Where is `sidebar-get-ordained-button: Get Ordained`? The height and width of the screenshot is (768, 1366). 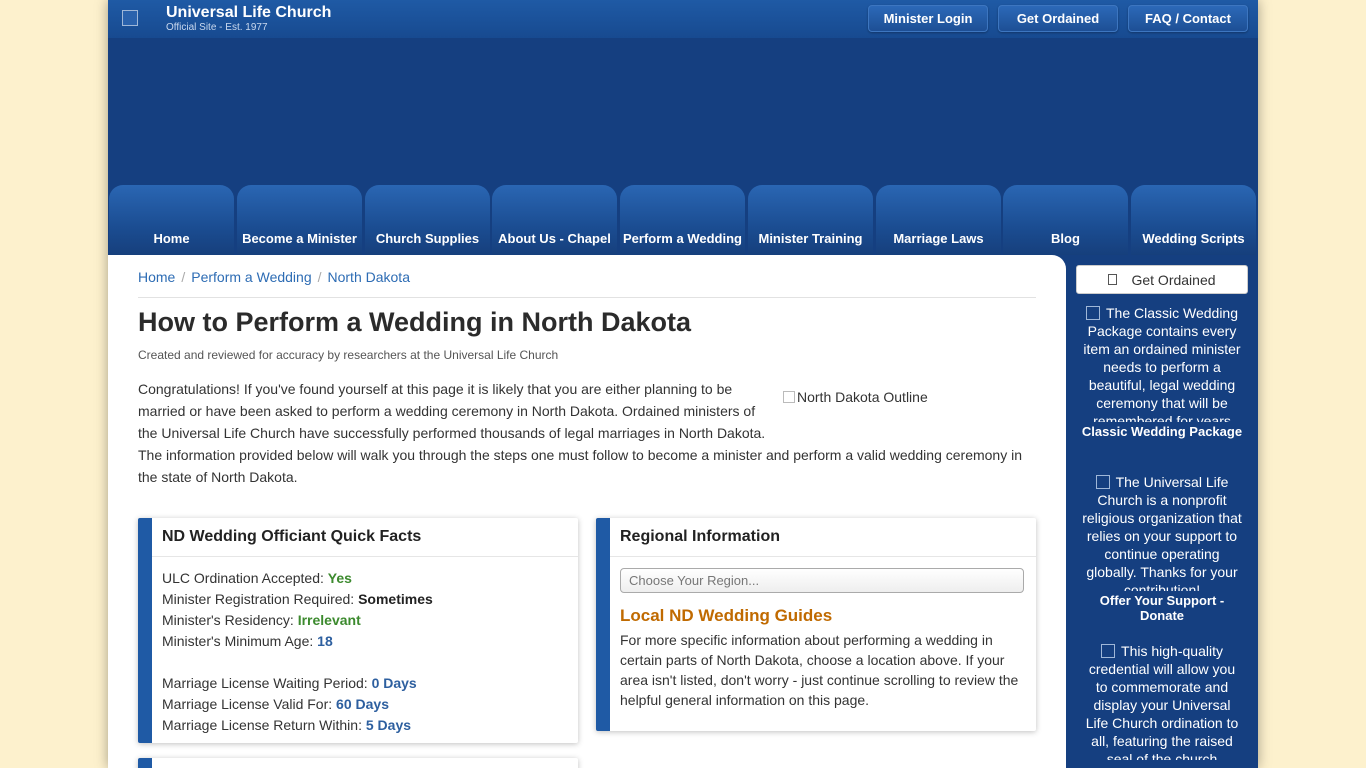 sidebar-get-ordained-button: Get Ordained is located at coordinates (1162, 279).